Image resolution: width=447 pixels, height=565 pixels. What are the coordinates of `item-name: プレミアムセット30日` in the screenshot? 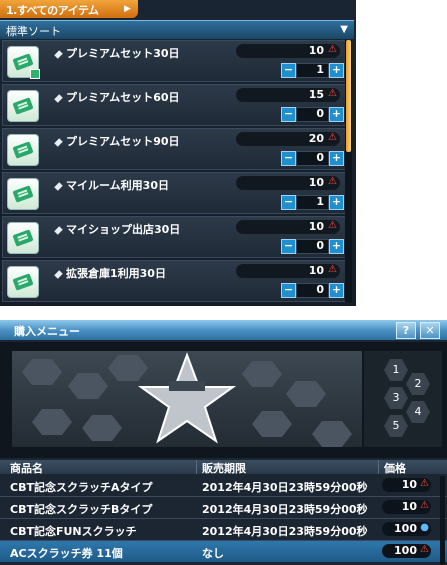 It's located at (117, 53).